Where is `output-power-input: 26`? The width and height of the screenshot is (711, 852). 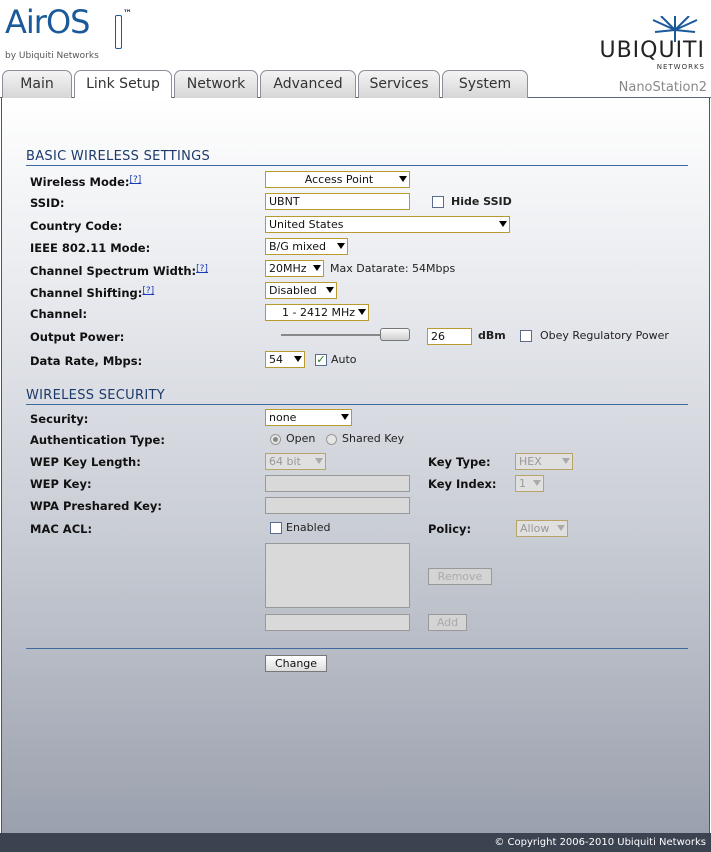 output-power-input: 26 is located at coordinates (449, 336).